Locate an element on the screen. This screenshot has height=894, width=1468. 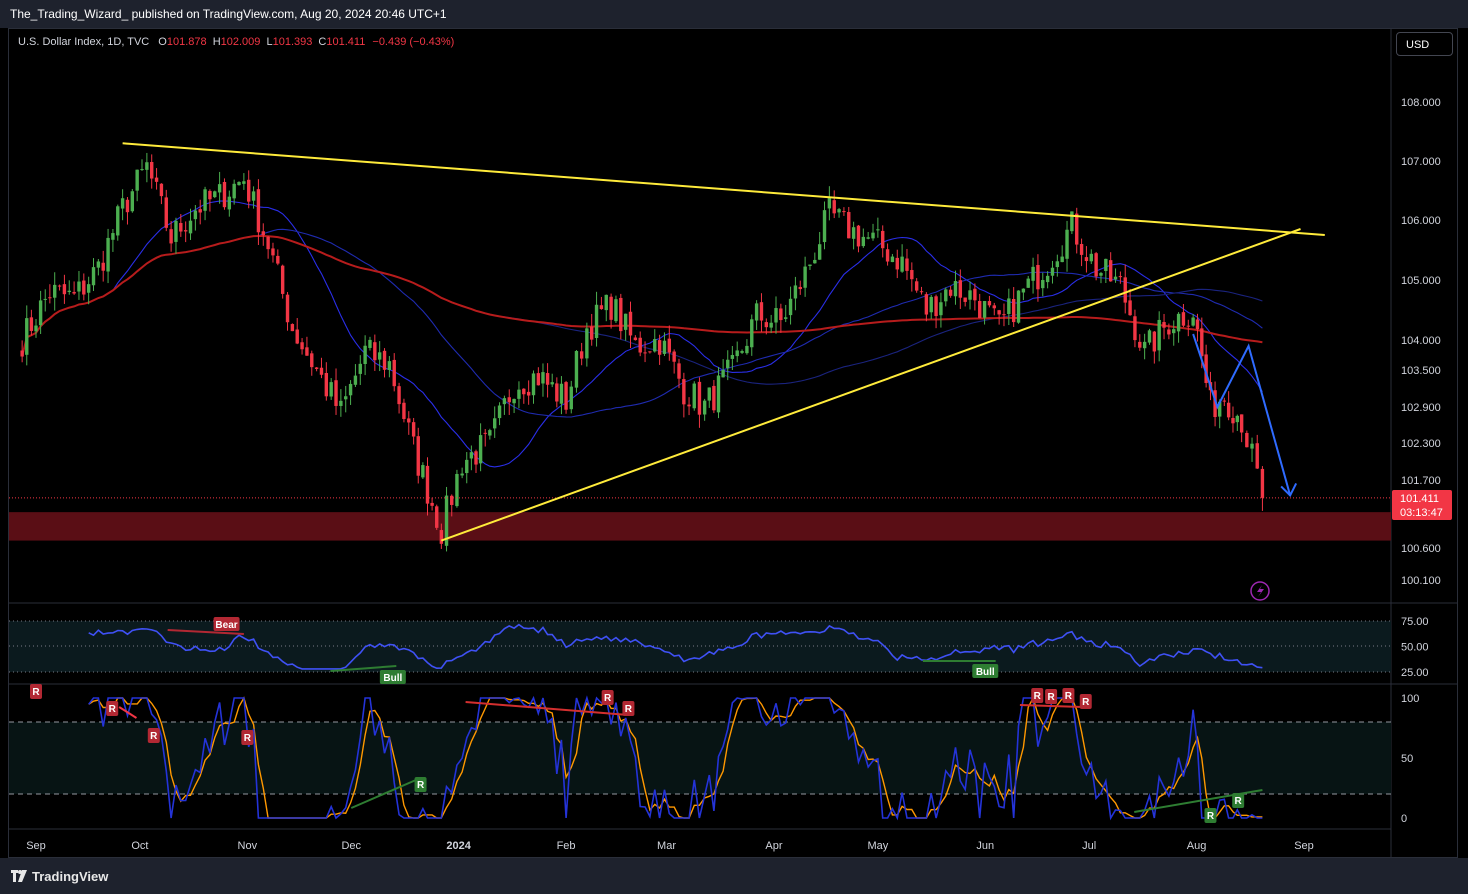
legend-high-label: H is located at coordinates (216, 42).